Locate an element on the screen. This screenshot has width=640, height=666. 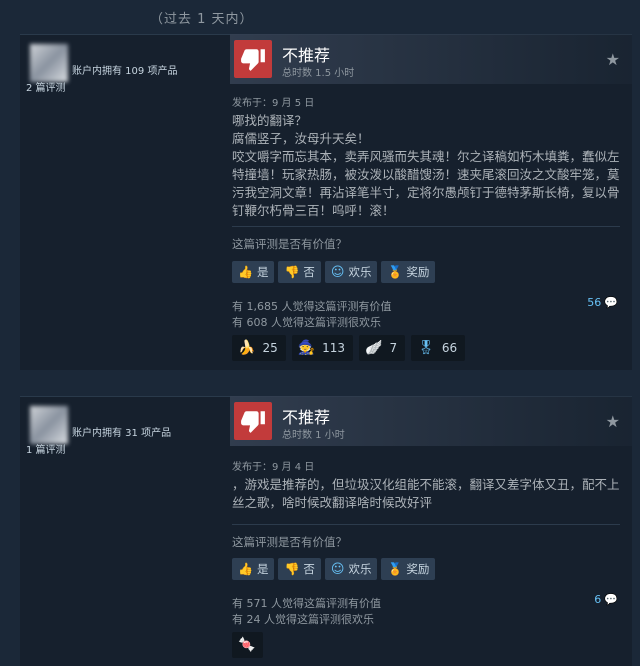
award-badge: 🍬 is located at coordinates (248, 645).